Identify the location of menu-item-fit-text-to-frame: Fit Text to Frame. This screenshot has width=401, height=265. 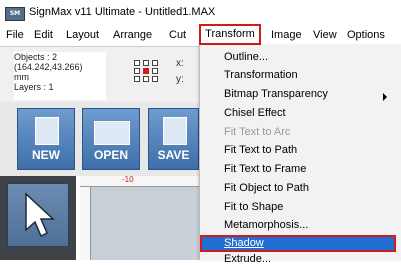
(265, 169).